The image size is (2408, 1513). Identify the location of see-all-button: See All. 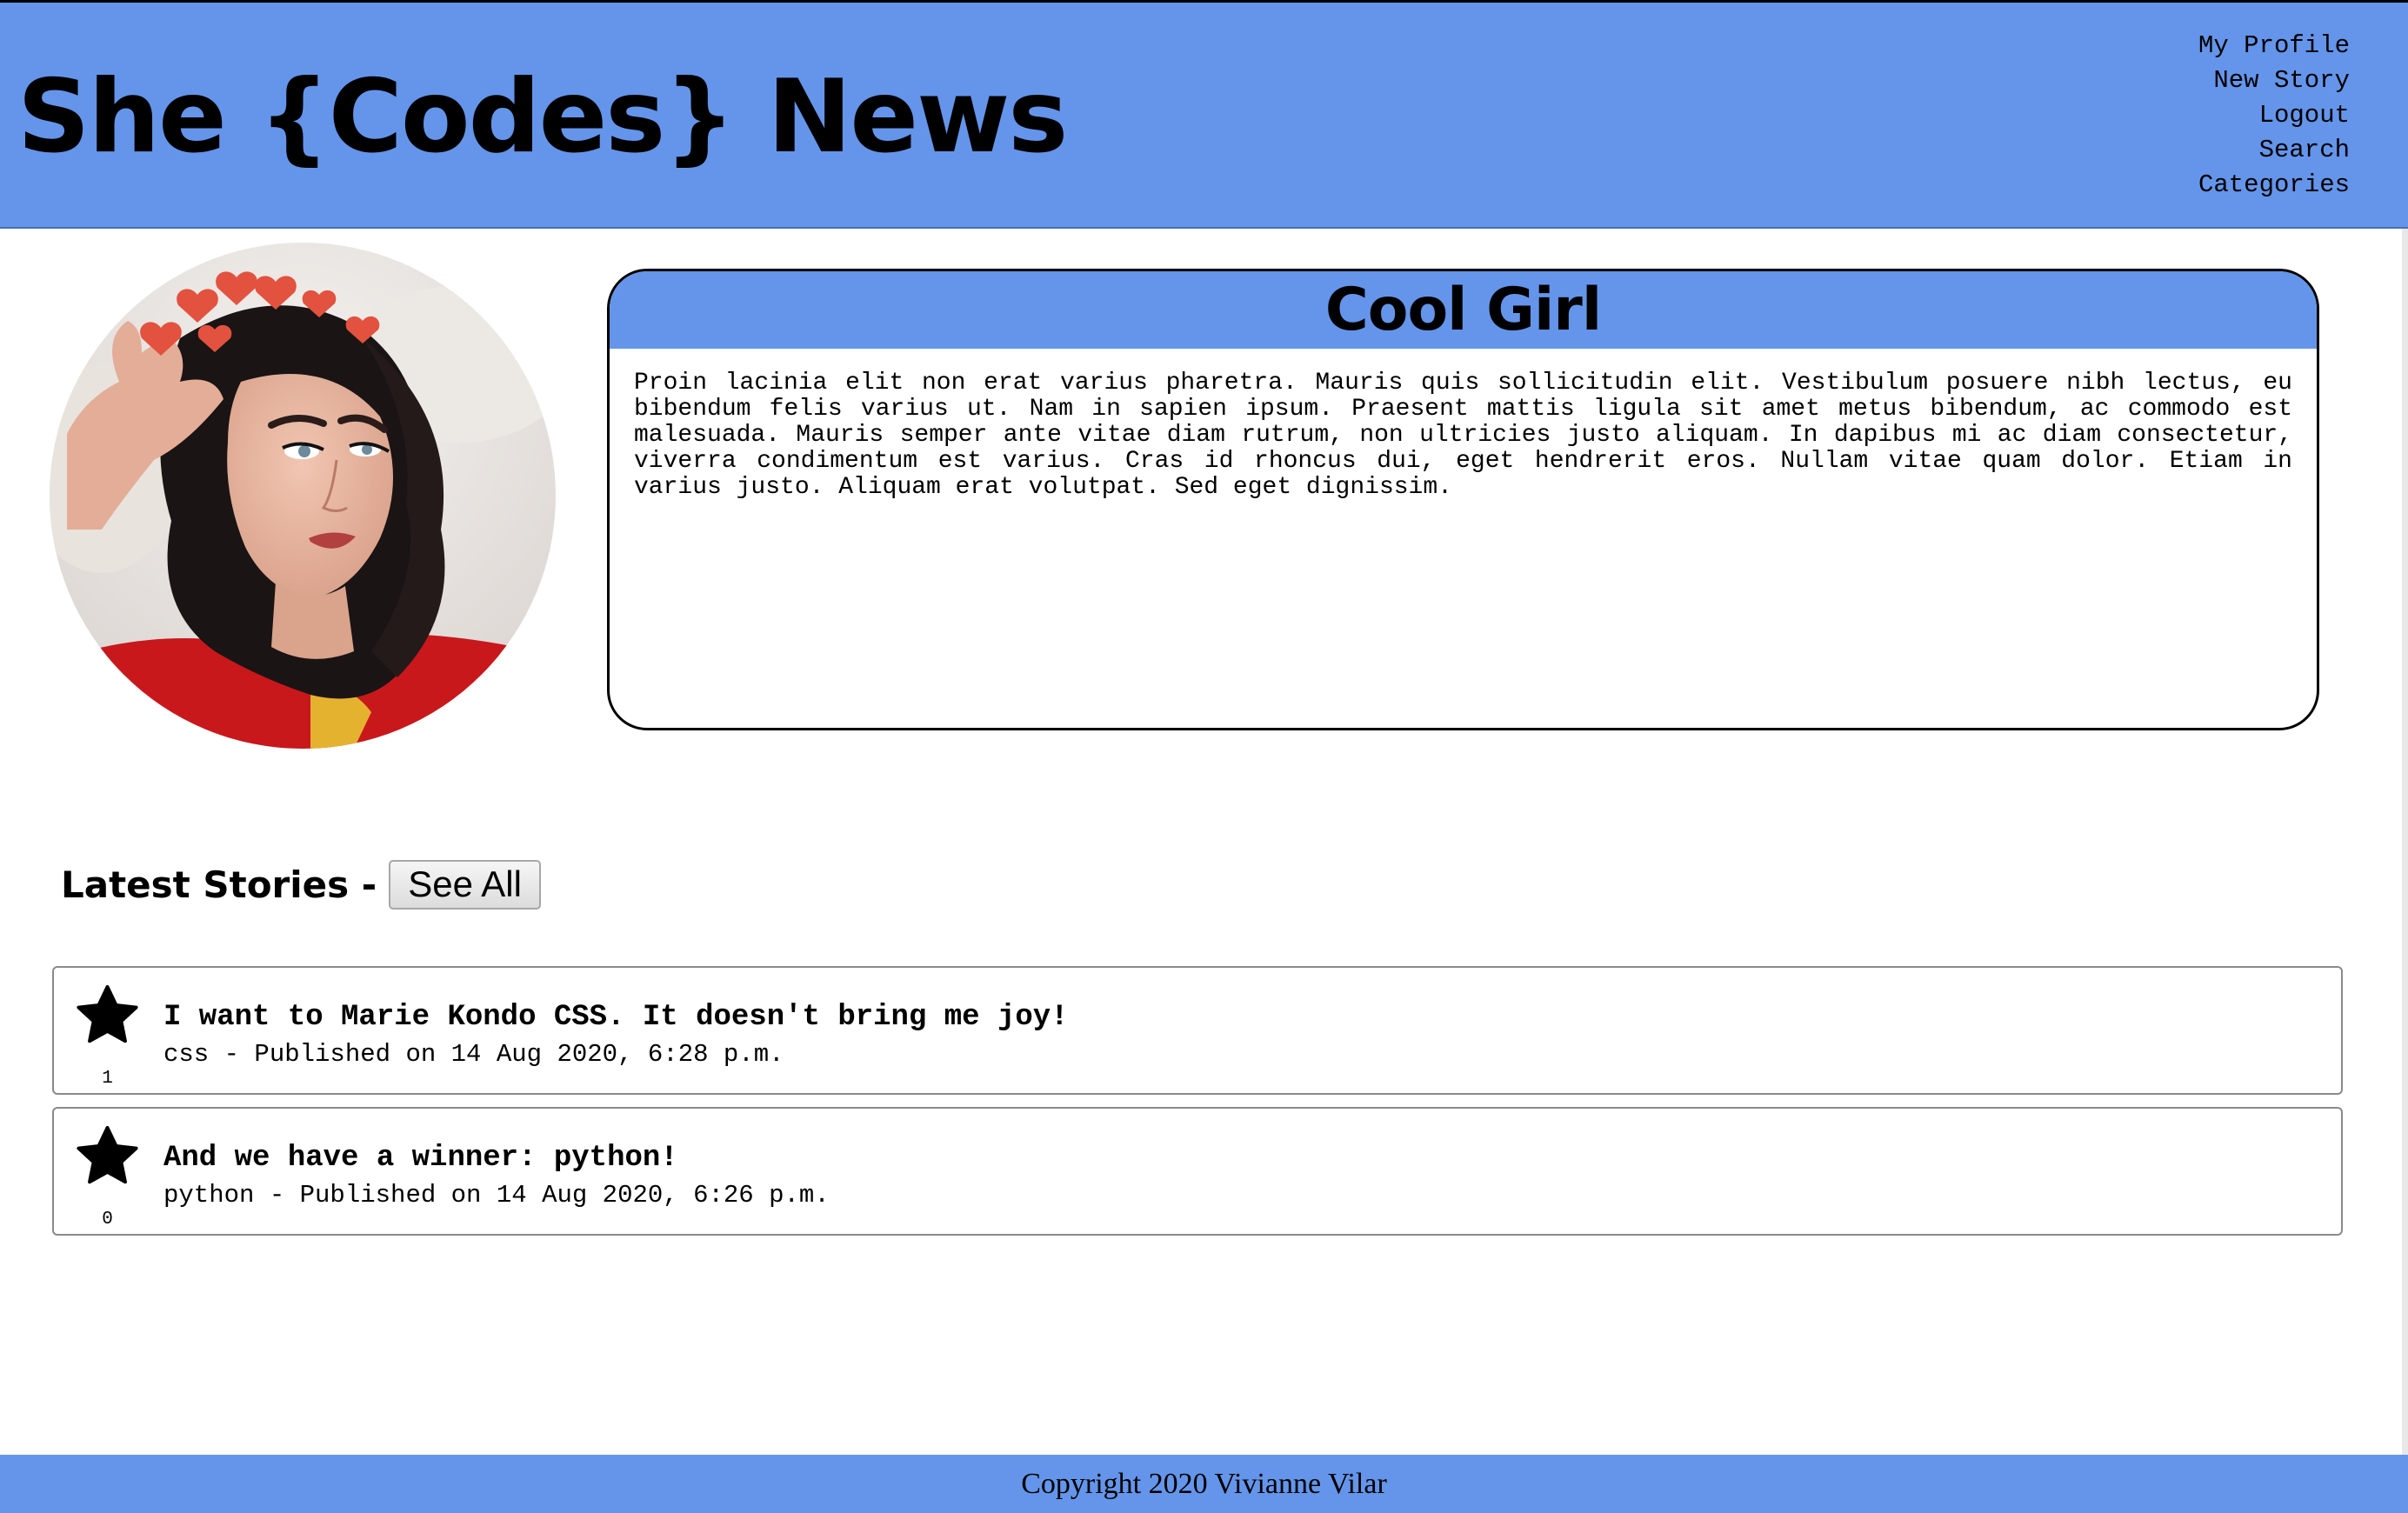
(465, 884).